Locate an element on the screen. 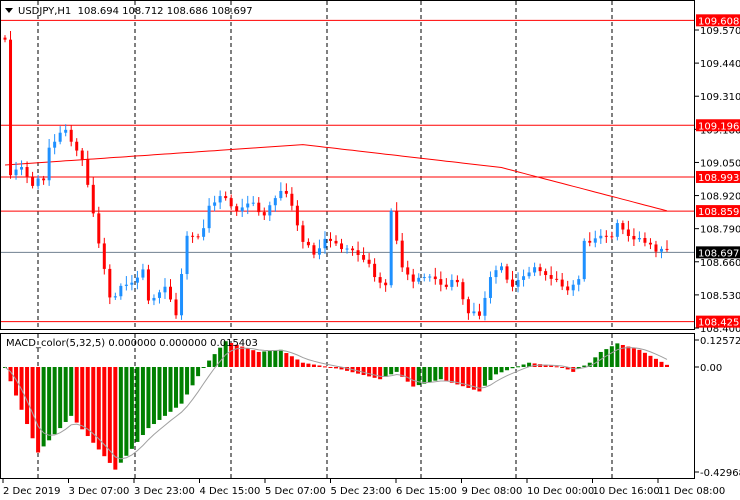 Image resolution: width=740 pixels, height=500 pixels. time-tick-label: 3 Dec 07:00 is located at coordinates (99, 491).